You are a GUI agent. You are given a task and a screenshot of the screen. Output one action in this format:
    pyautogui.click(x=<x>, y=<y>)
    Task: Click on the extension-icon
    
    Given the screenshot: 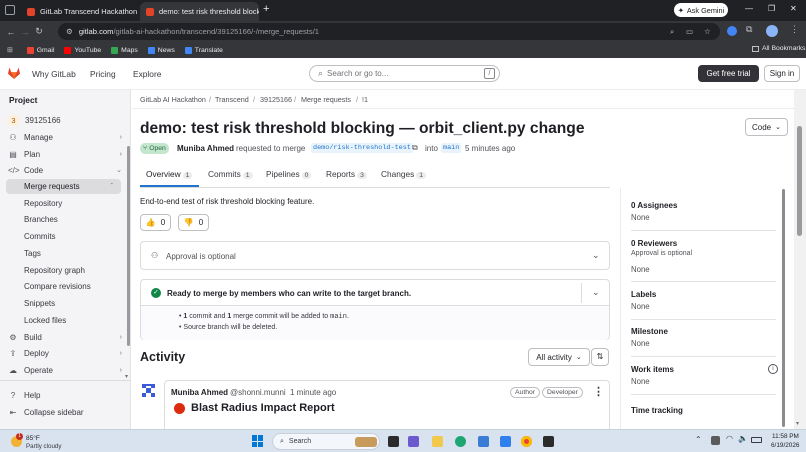 What is the action you would take?
    pyautogui.click(x=732, y=31)
    